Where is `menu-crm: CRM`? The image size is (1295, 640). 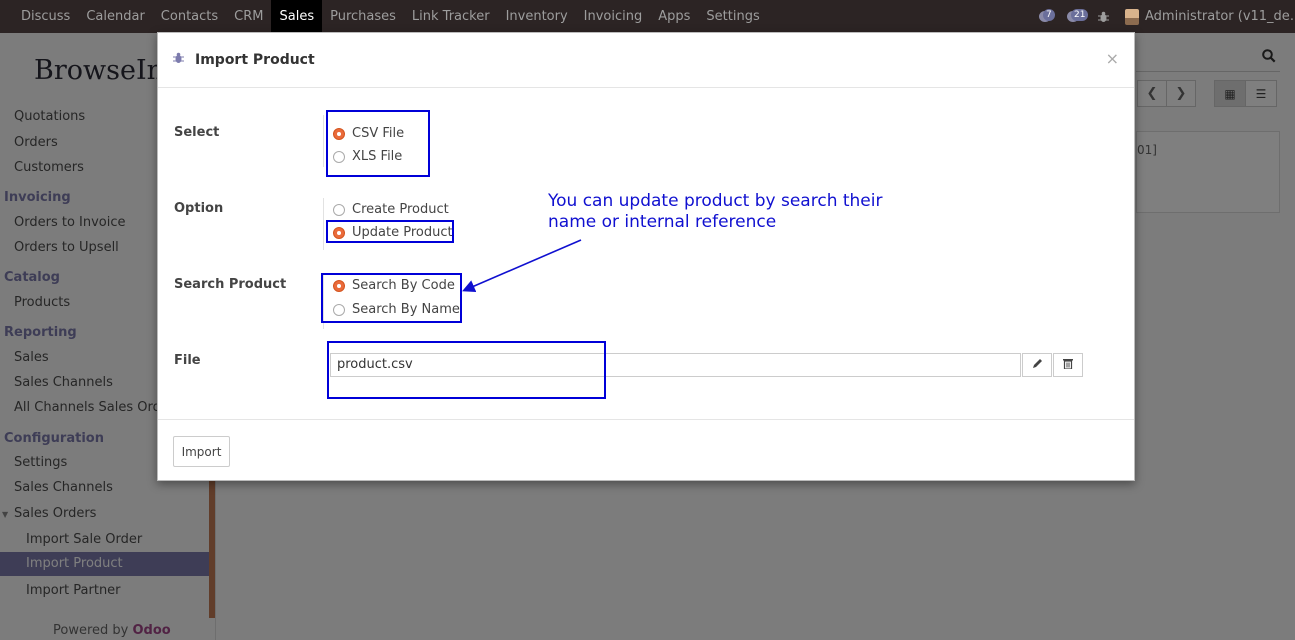
menu-crm: CRM is located at coordinates (248, 16).